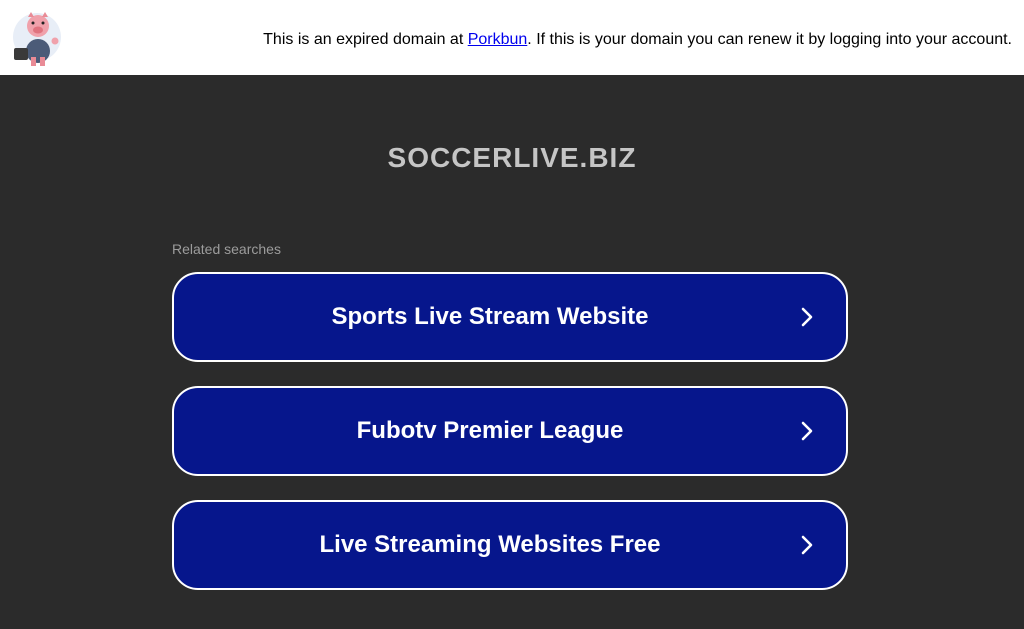 This screenshot has width=1024, height=629. Describe the element at coordinates (365, 39) in the screenshot. I see `notice-prefix: This is an expired domain at` at that location.